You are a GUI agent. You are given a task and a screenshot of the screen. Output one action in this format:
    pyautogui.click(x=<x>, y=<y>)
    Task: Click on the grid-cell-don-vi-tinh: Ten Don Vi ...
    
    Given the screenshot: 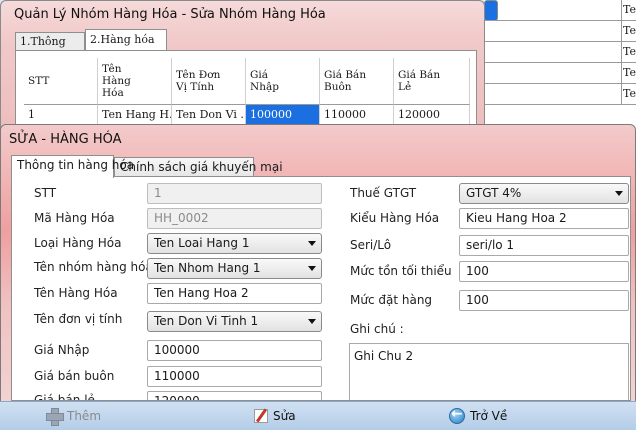 What is the action you would take?
    pyautogui.click(x=209, y=115)
    